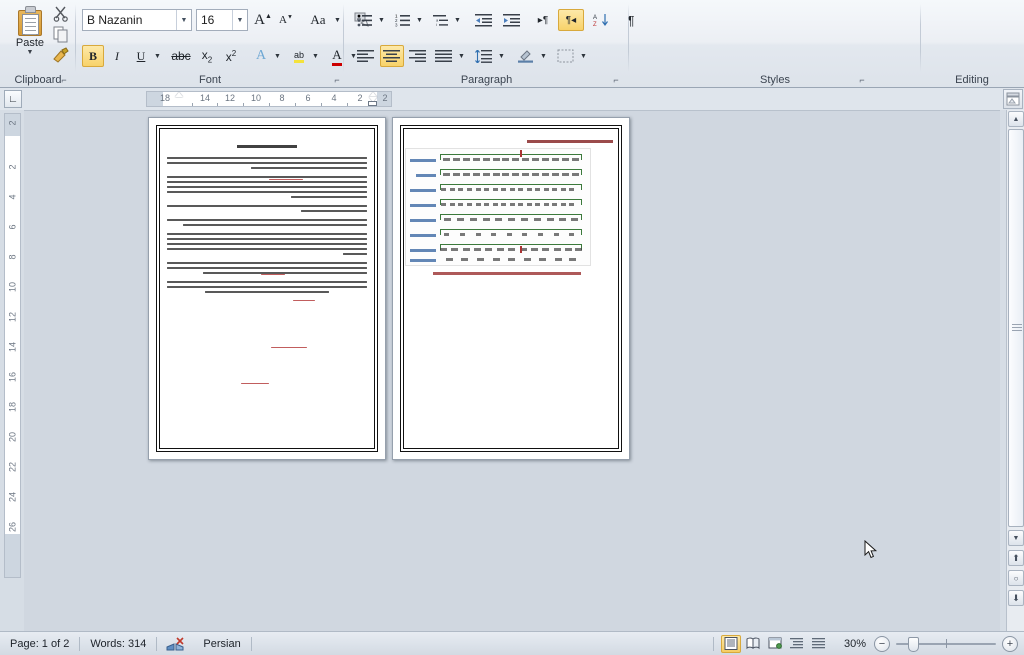 Image resolution: width=1024 pixels, height=655 pixels. I want to click on zoom-in-button: +, so click(1010, 643).